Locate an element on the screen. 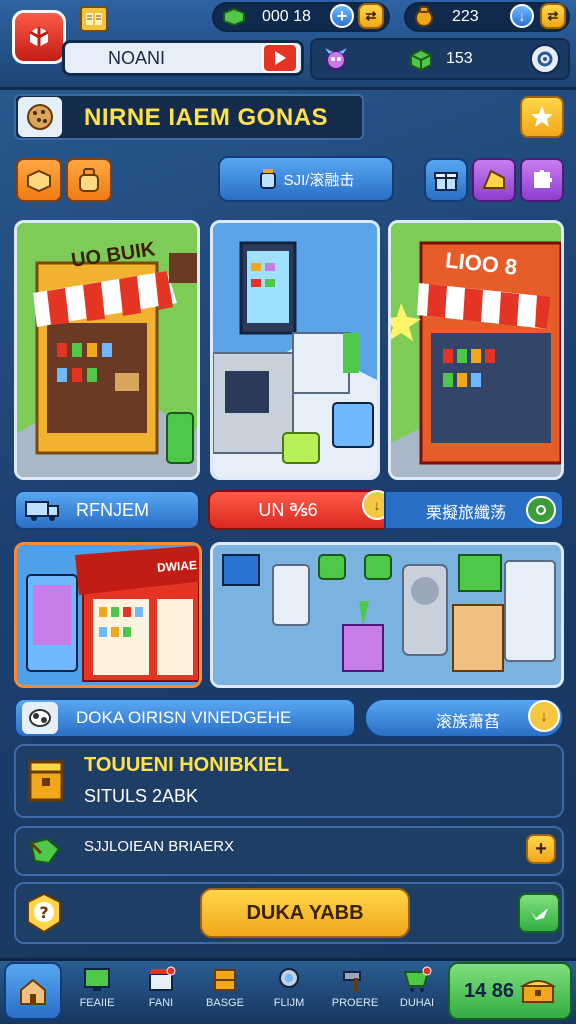  truck-icon is located at coordinates (42, 511).